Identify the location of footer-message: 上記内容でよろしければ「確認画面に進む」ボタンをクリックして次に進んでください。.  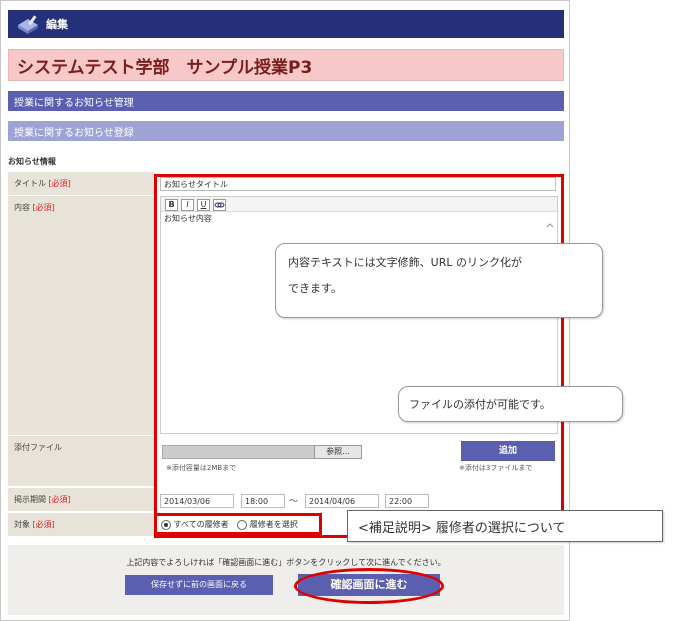
(286, 562).